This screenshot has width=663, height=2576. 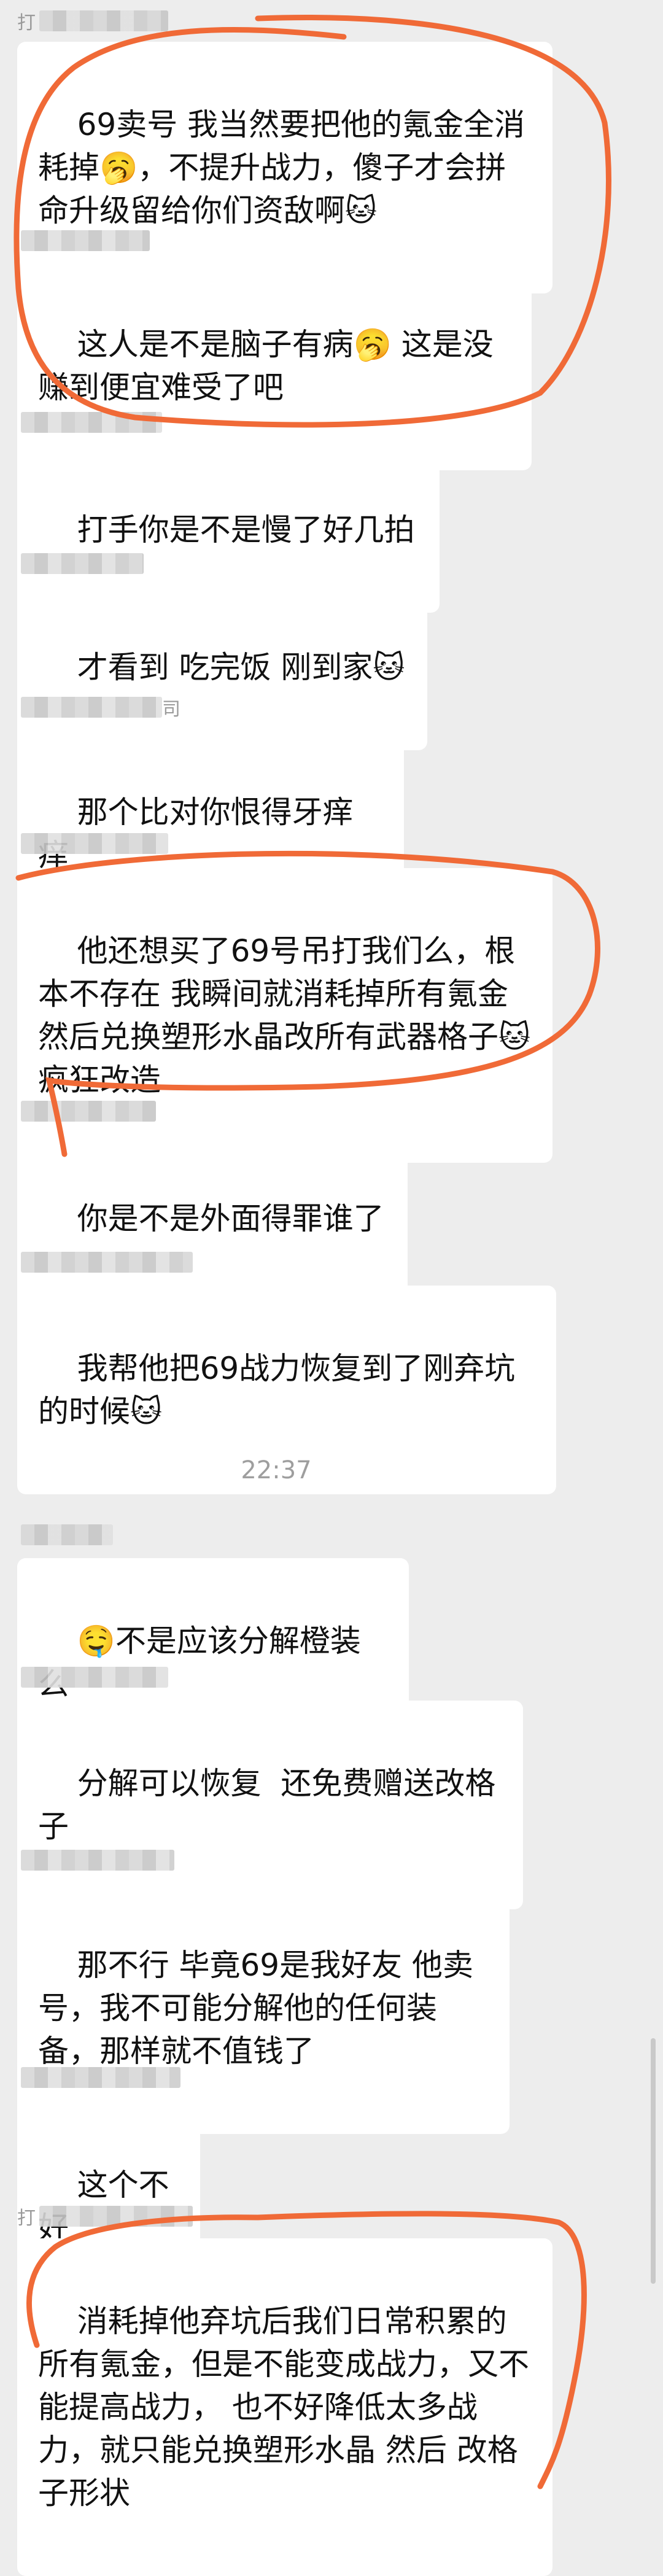 What do you see at coordinates (277, 1390) in the screenshot?
I see `message-text: 我帮他把69战力恢复到了刚弃坑的时候🐱` at bounding box center [277, 1390].